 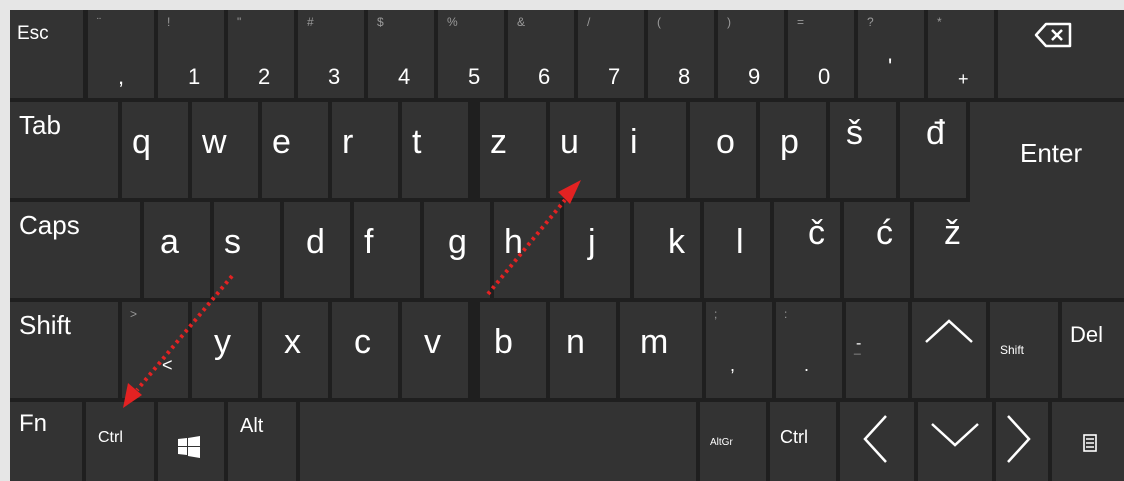 What do you see at coordinates (960, 250) in the screenshot?
I see `key-z-caron: ž` at bounding box center [960, 250].